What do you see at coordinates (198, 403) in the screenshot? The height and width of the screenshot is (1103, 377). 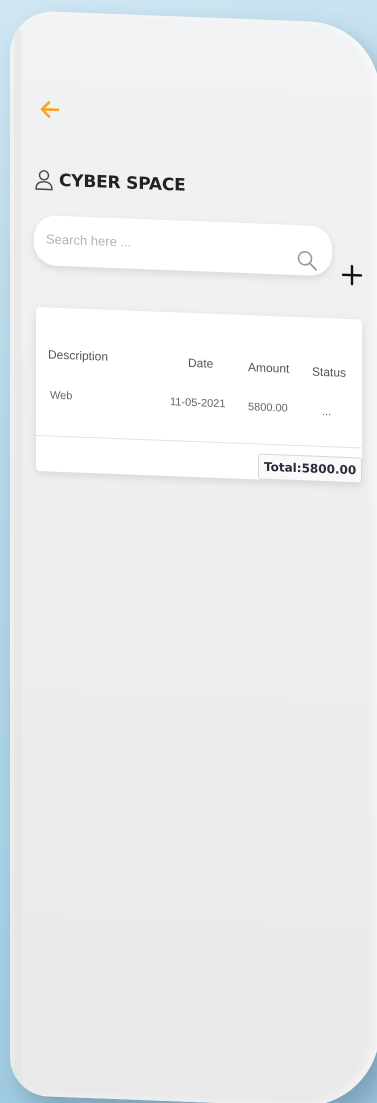 I see `row-date: 11-05-2021` at bounding box center [198, 403].